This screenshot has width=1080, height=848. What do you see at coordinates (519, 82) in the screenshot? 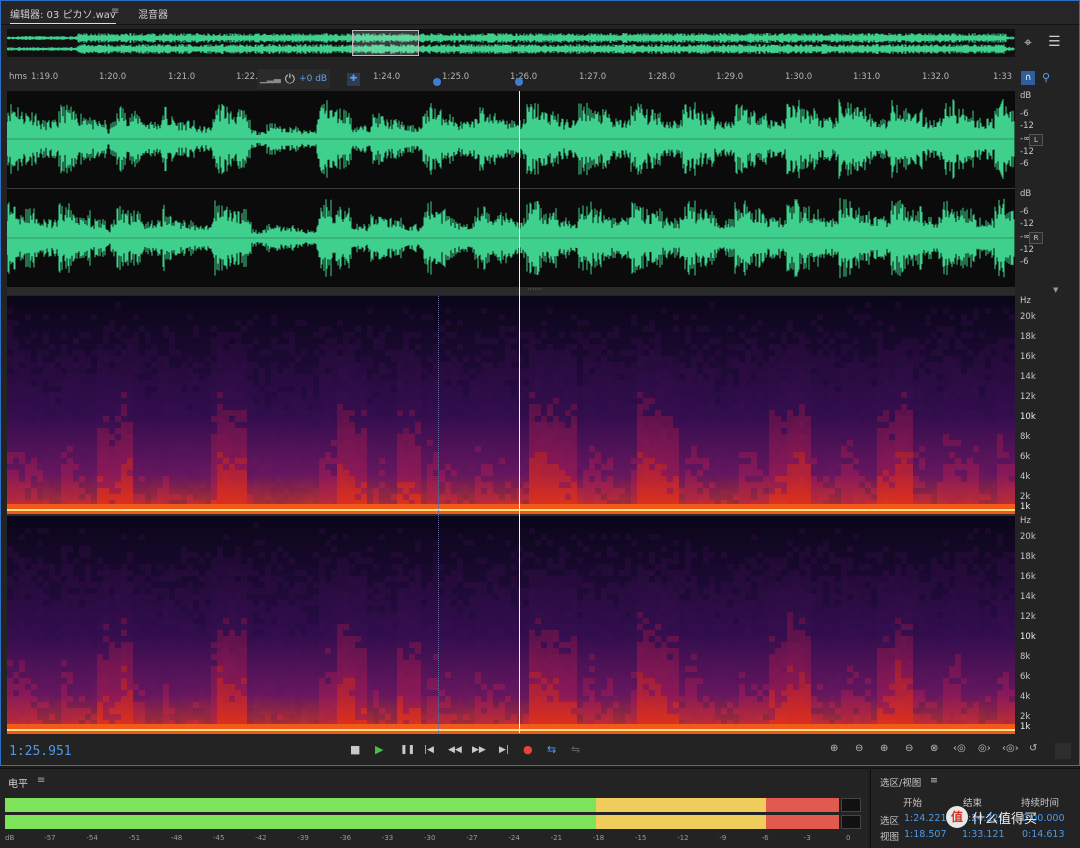
I see `playhead-marker` at bounding box center [519, 82].